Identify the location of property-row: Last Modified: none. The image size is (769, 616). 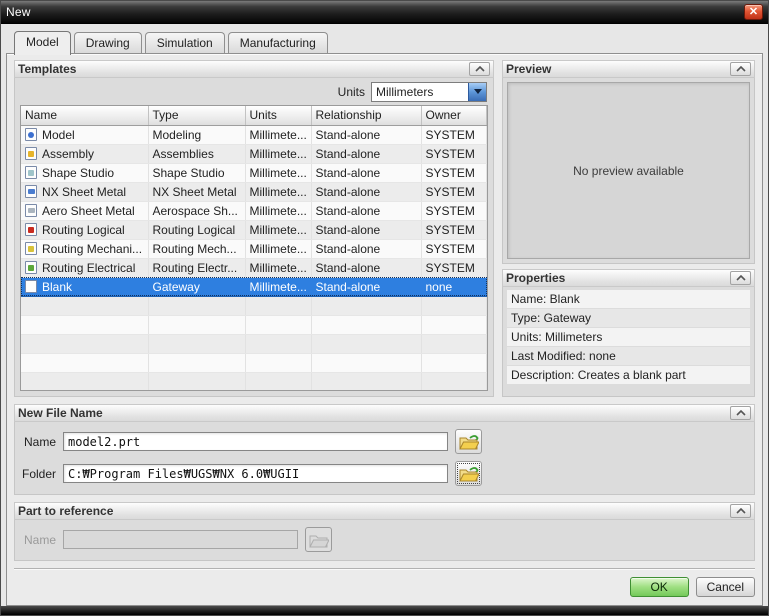
(628, 356).